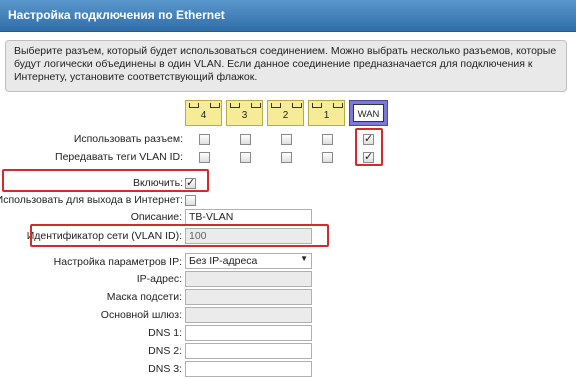  What do you see at coordinates (326, 115) in the screenshot?
I see `port-label: 1` at bounding box center [326, 115].